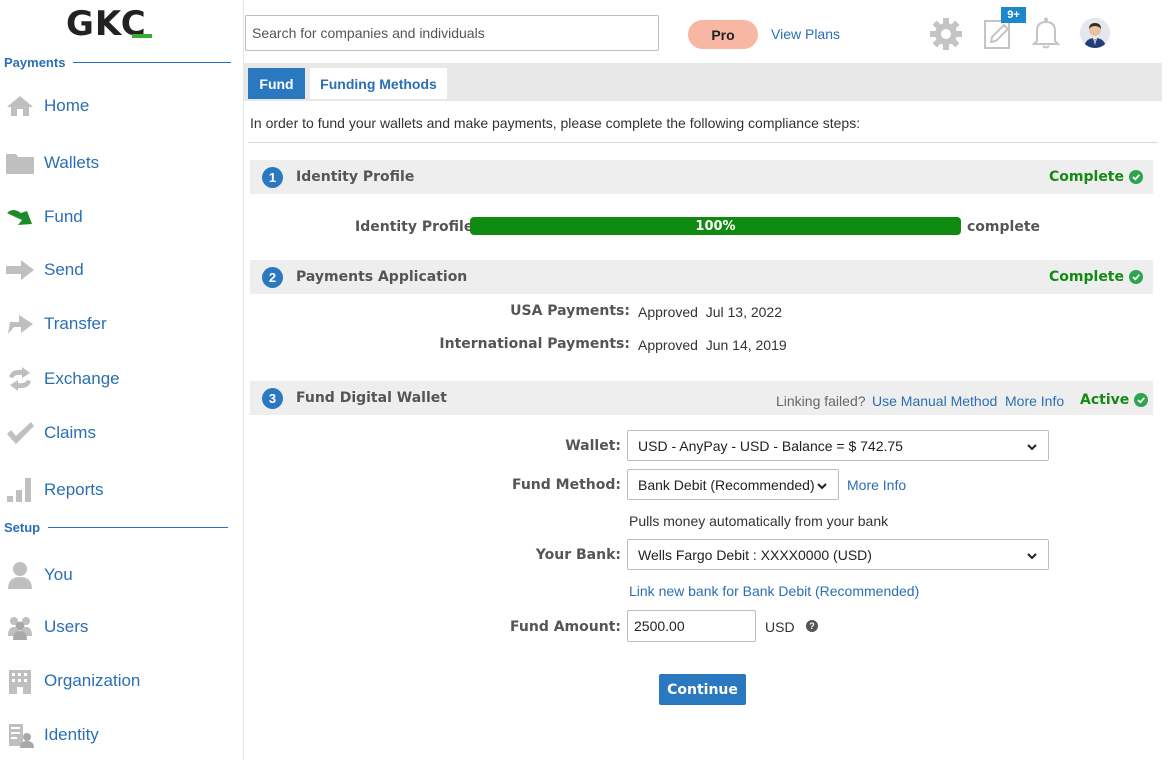 The height and width of the screenshot is (760, 1168). I want to click on international-payments-label: International Payments:, so click(534, 344).